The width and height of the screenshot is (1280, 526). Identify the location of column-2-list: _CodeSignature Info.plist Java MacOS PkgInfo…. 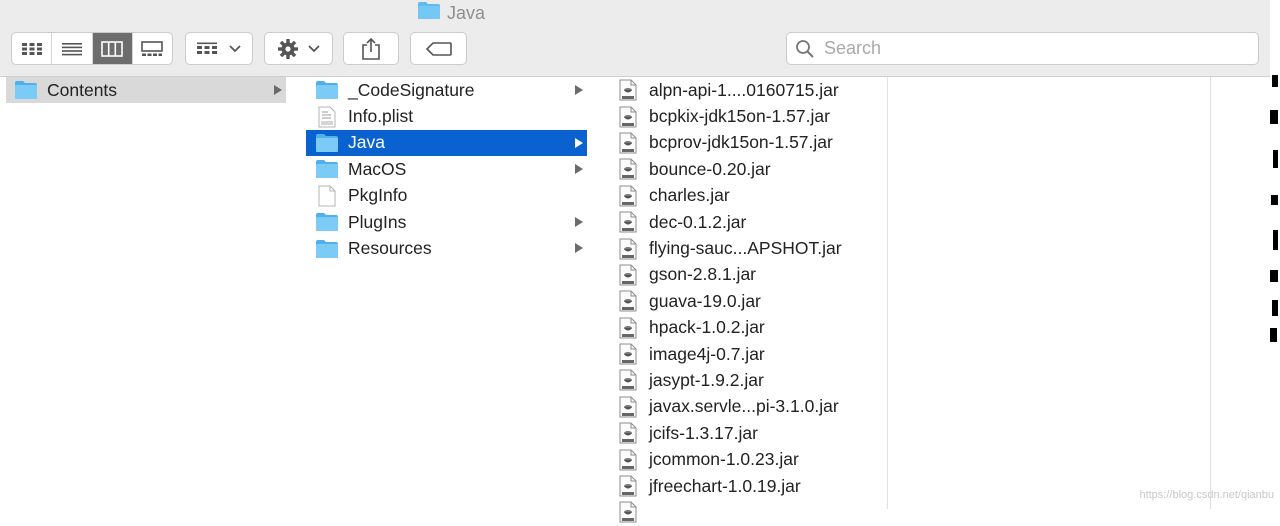
(446, 169).